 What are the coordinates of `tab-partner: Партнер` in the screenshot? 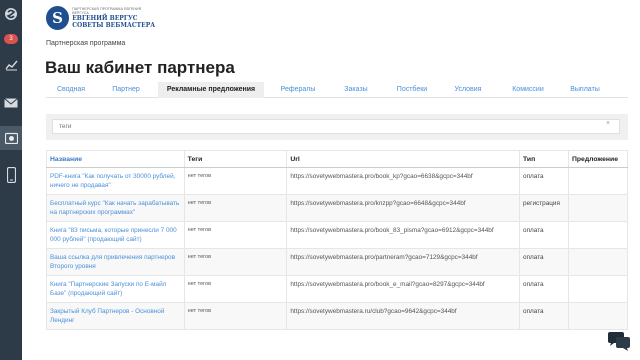 It's located at (126, 90).